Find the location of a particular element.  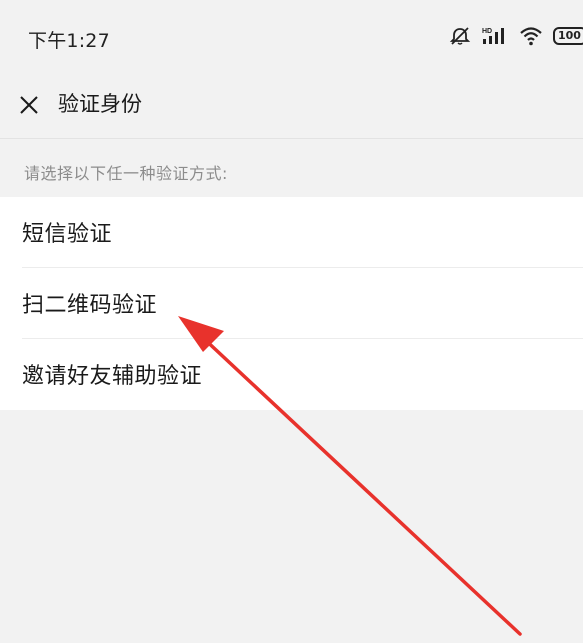

wifi-icon is located at coordinates (531, 36).